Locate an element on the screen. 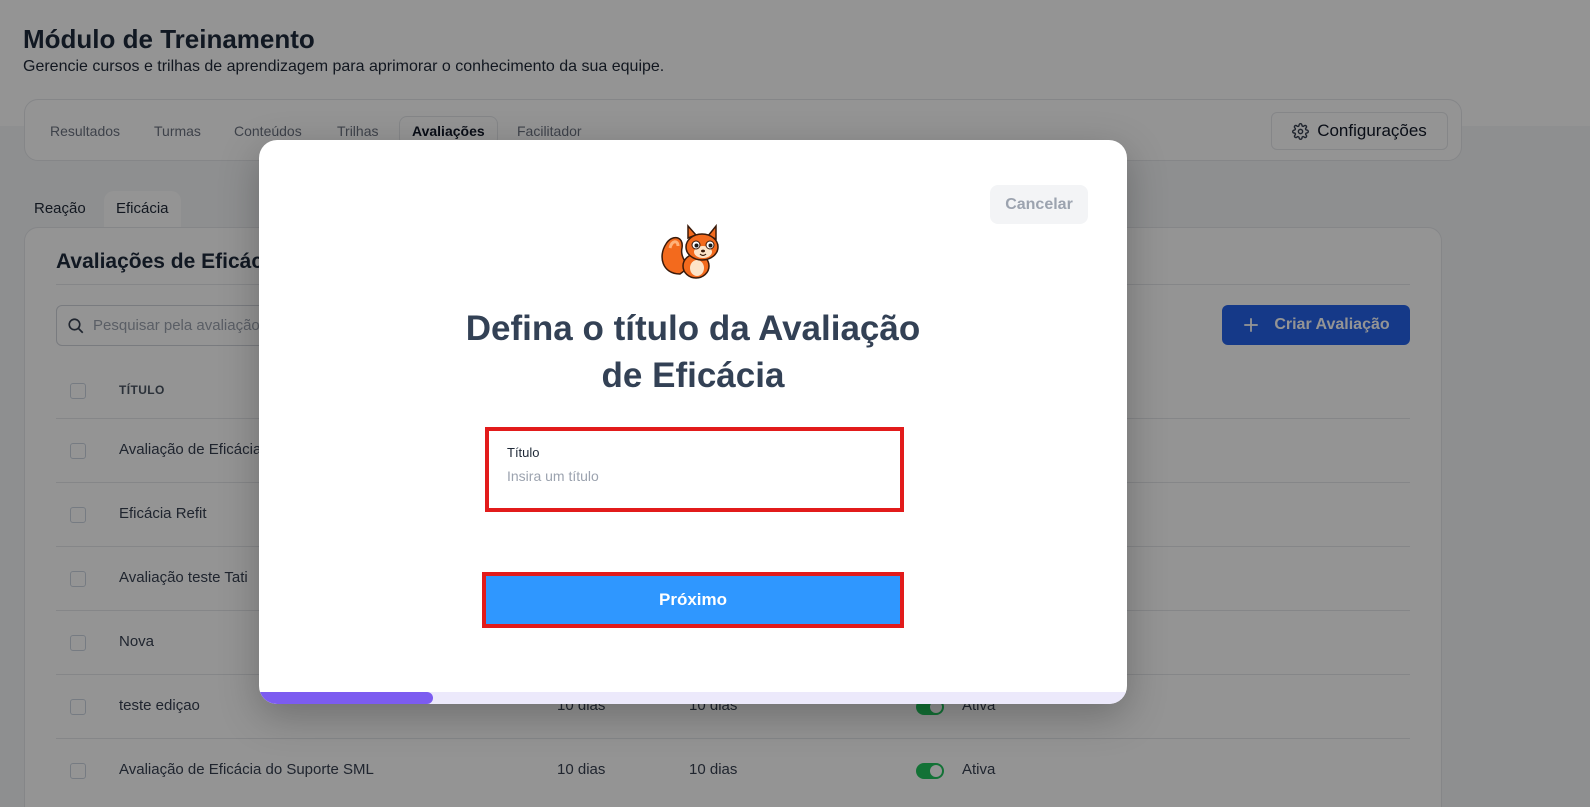  progress-fill is located at coordinates (346, 698).